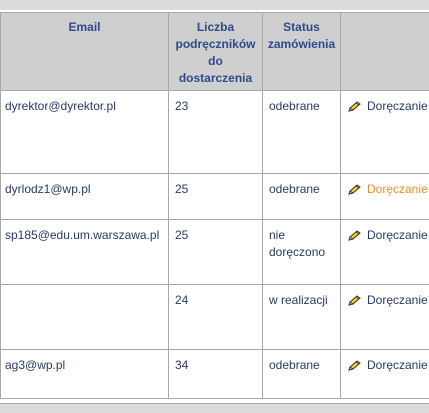  I want to click on table-row: ag3@wp.pl 34 odebrane Doręczanie, so click(214, 374).